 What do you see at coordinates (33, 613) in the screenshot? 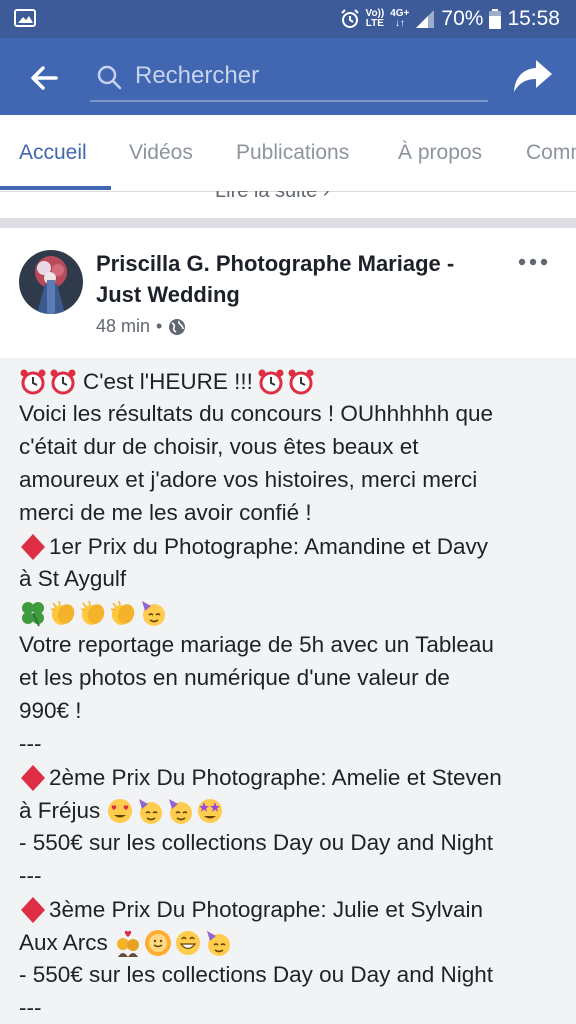
I see `four-leaf-clover-icon` at bounding box center [33, 613].